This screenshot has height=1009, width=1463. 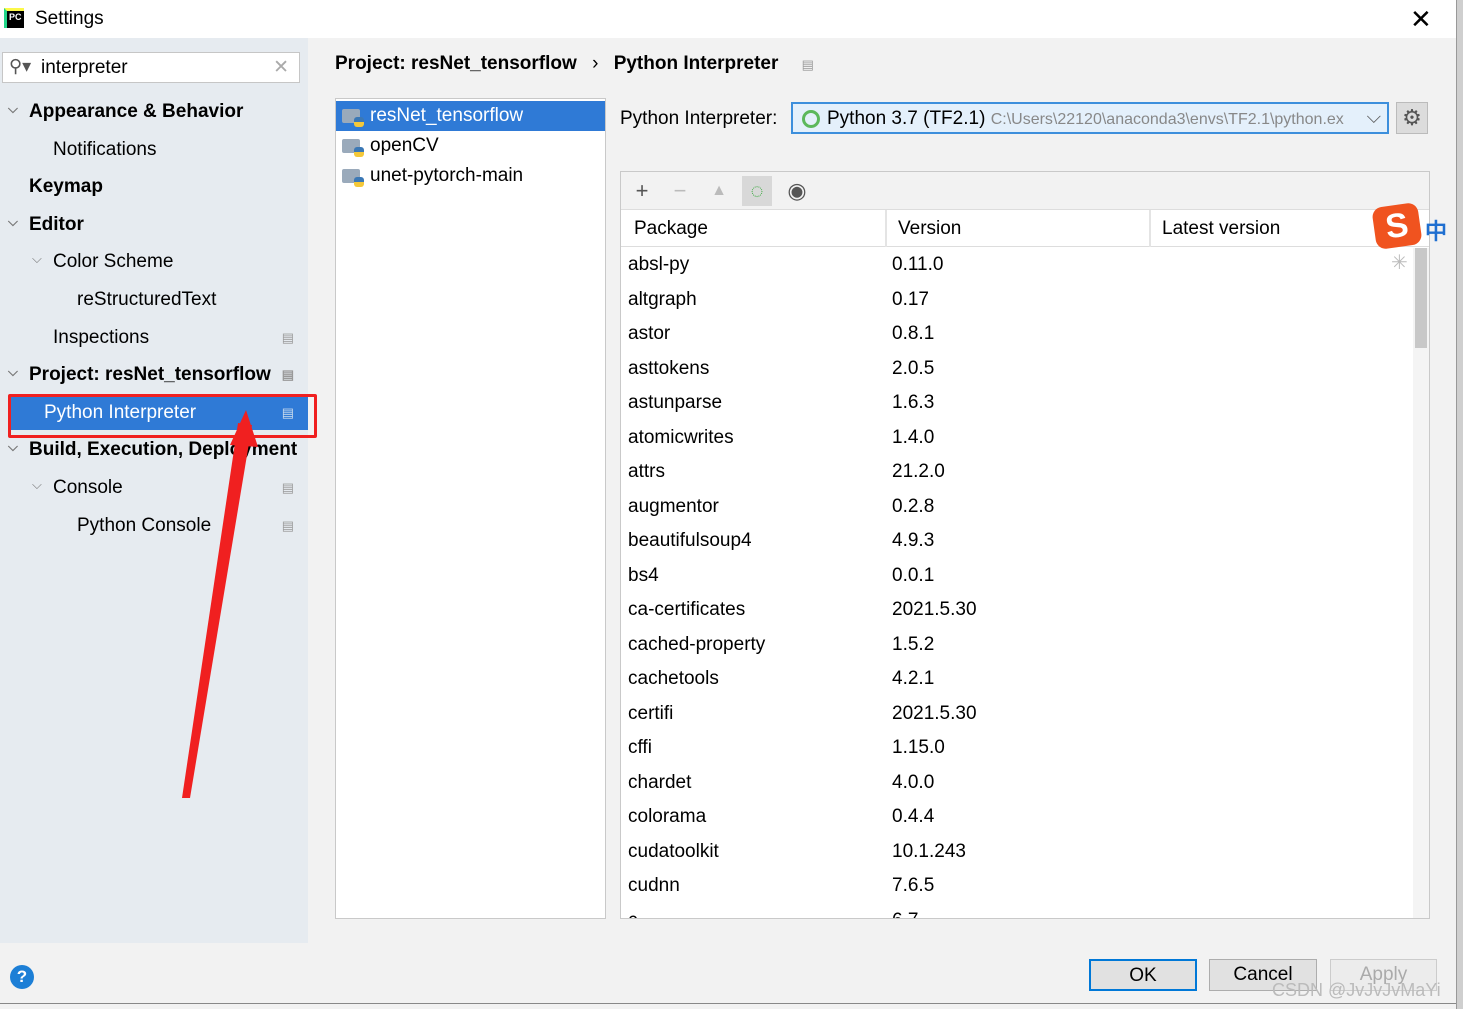 I want to click on package-version: 1.4.0, so click(x=913, y=437).